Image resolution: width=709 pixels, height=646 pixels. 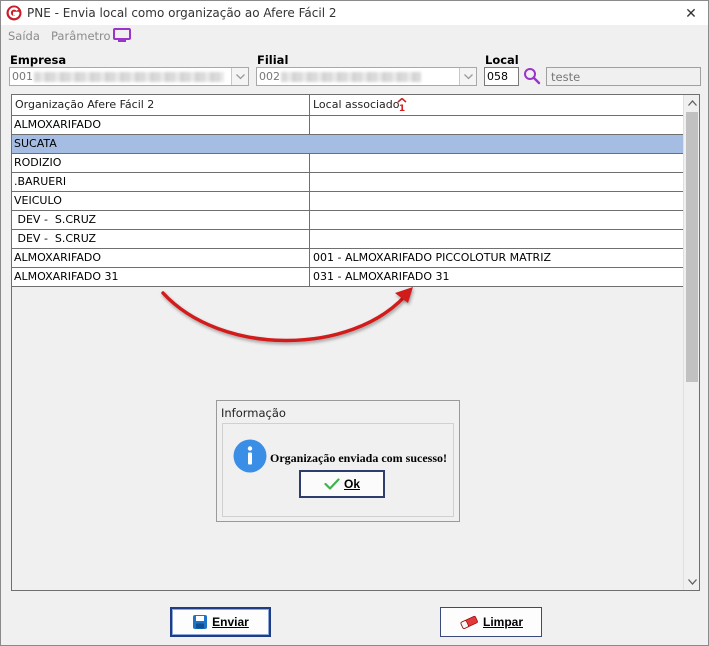 I want to click on local-associado-cell: 001 - ALMOXARIFADO PICCOLOTUR MATRIZ, so click(x=432, y=257).